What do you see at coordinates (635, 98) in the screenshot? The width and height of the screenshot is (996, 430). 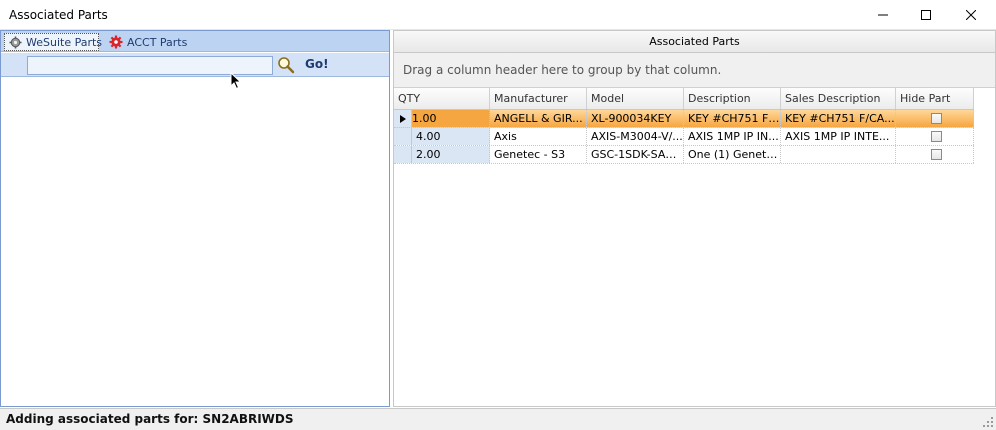 I see `column-header-model: Model` at bounding box center [635, 98].